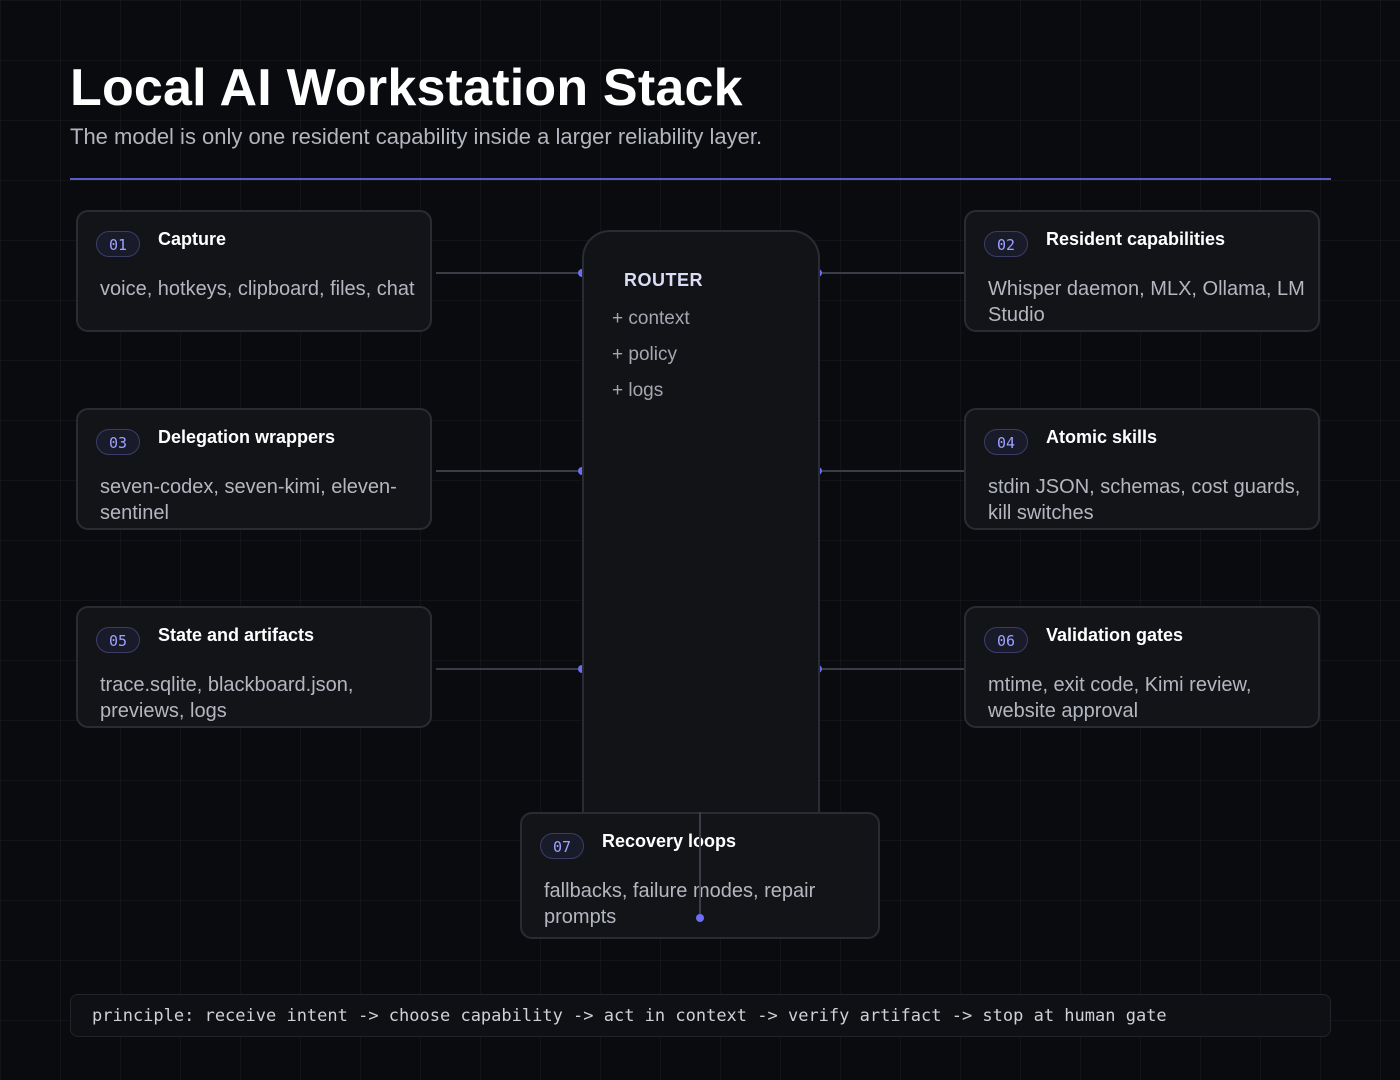 This screenshot has height=1080, width=1400. What do you see at coordinates (700, 867) in the screenshot?
I see `recovery-connector` at bounding box center [700, 867].